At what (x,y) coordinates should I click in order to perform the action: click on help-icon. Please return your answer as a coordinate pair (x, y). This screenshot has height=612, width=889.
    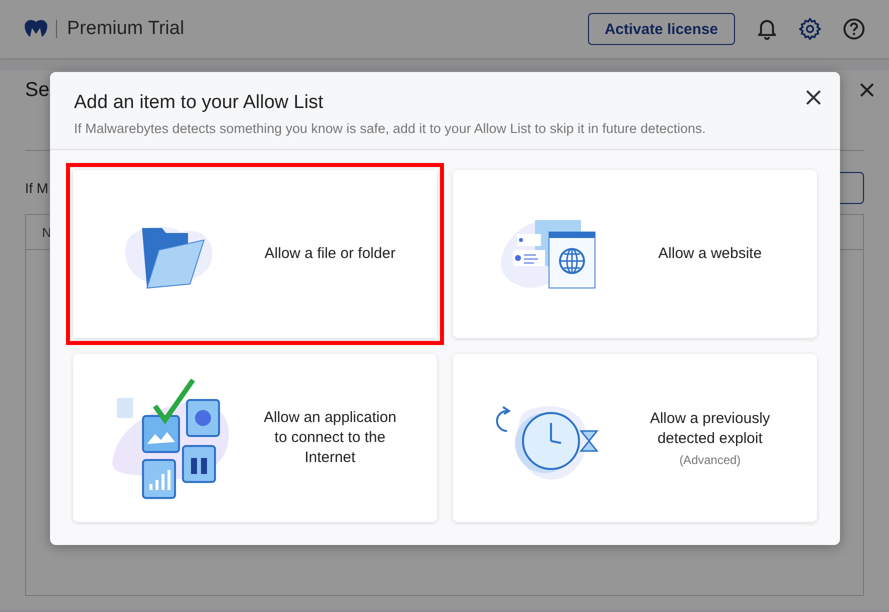
    Looking at the image, I should click on (854, 29).